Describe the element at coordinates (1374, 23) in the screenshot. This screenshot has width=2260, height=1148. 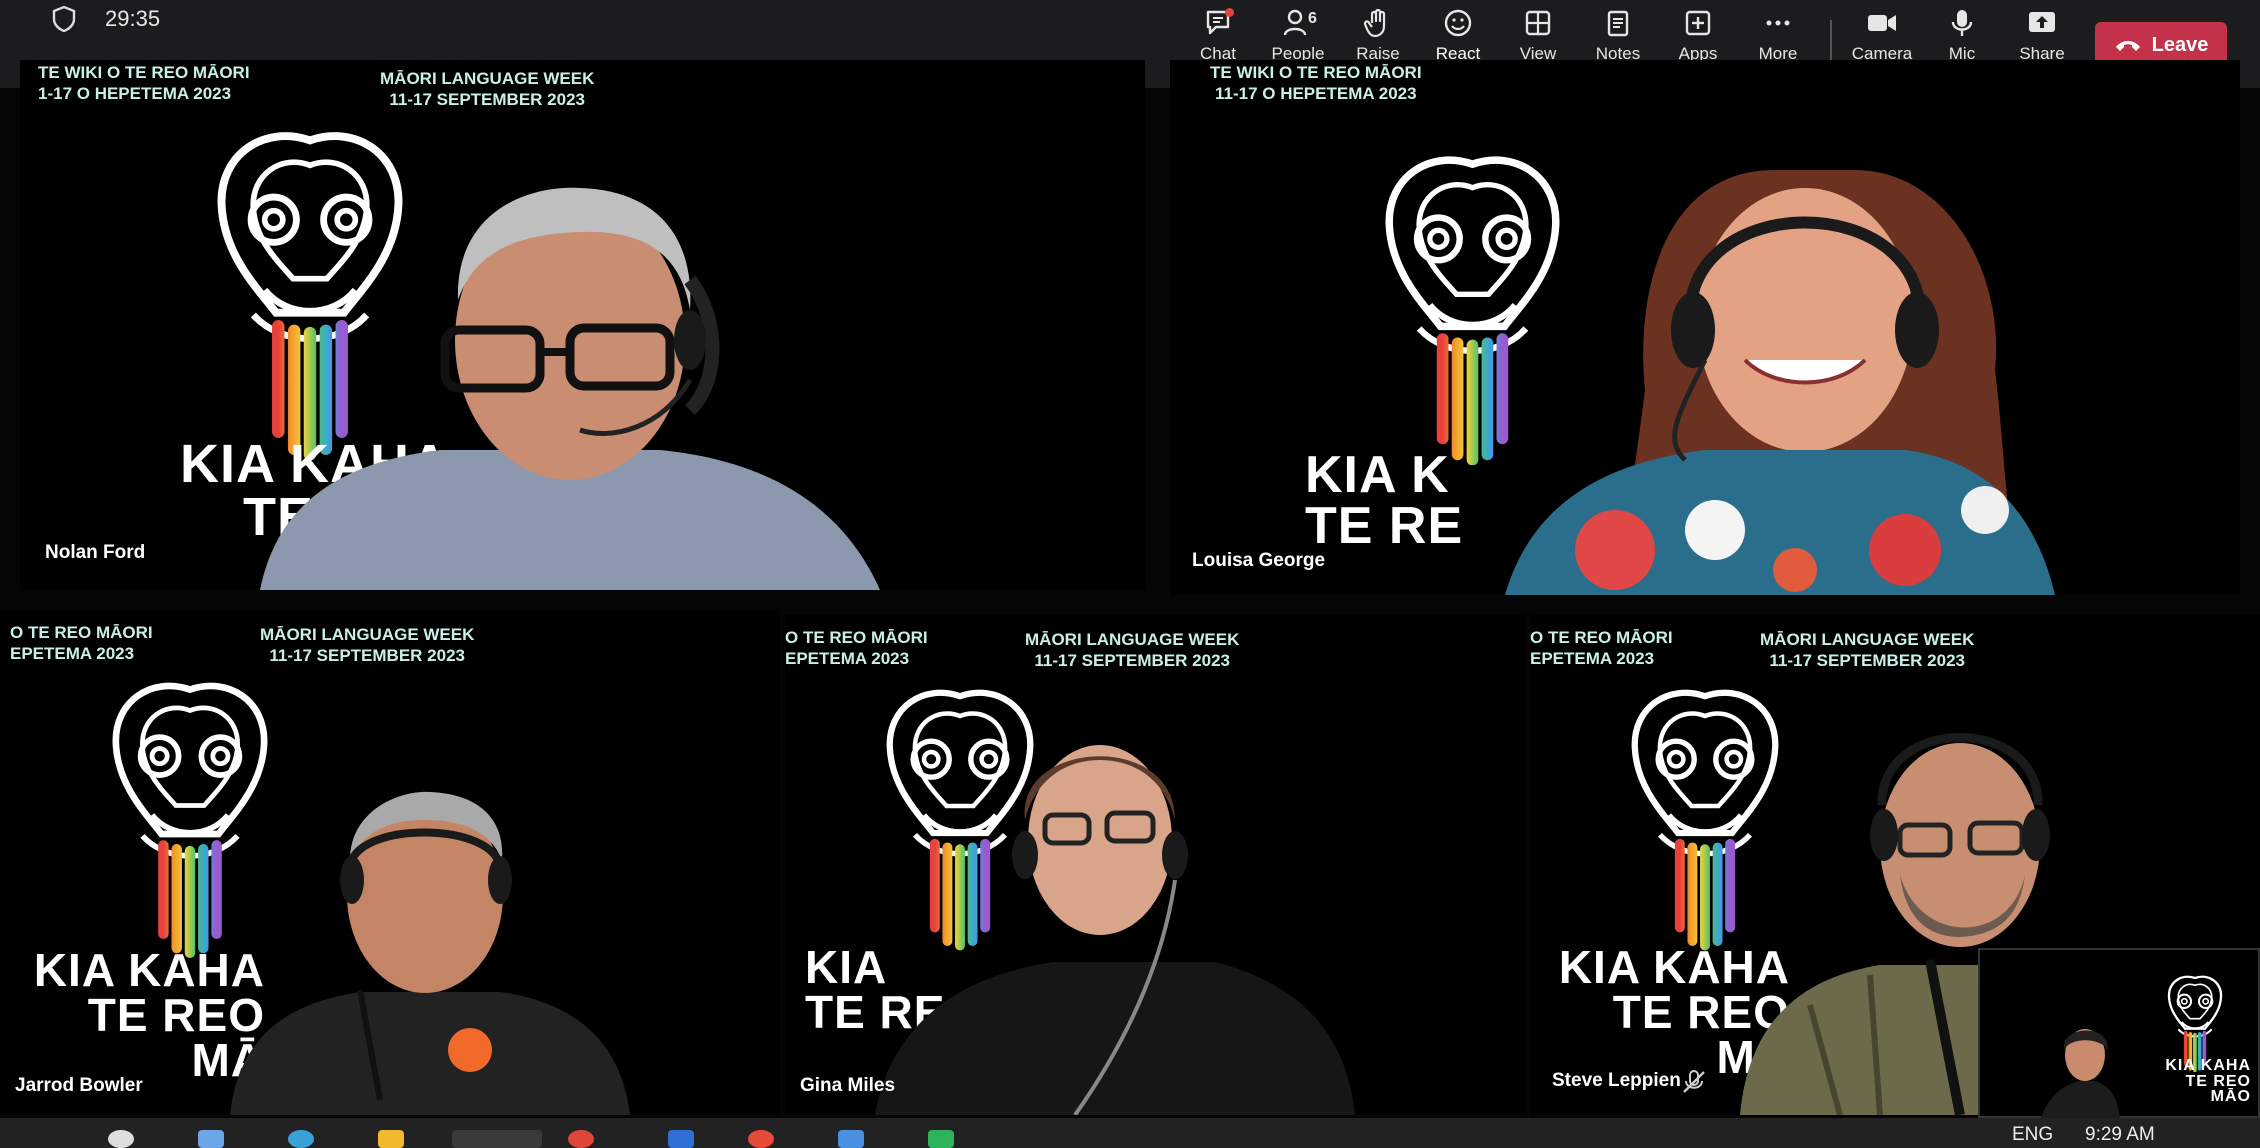
I see `hand-icon` at that location.